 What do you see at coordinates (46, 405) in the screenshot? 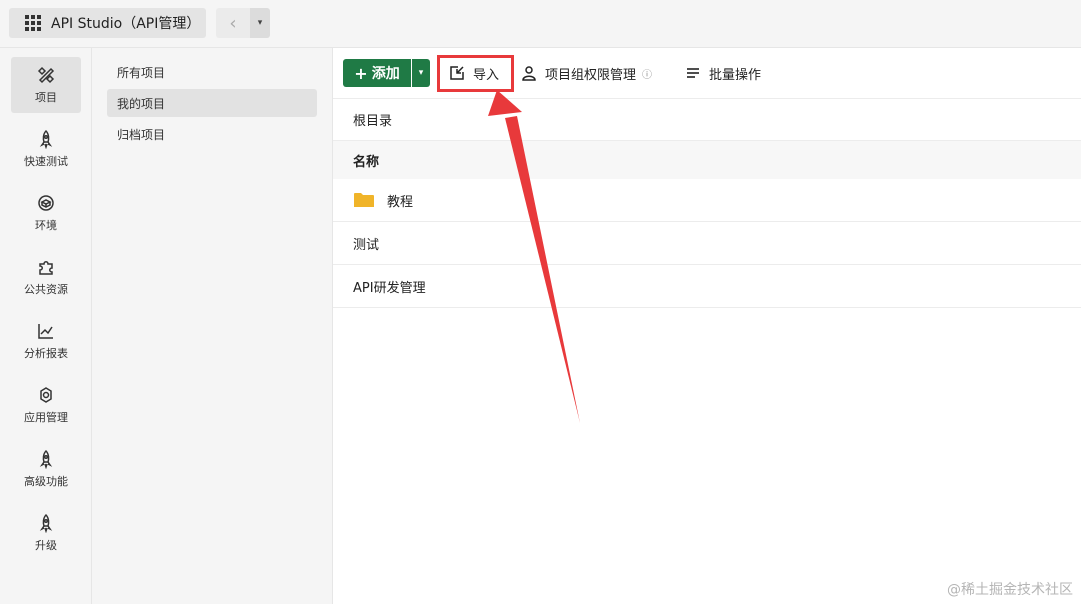
I see `sidebar-item-app-management: 应用管理` at bounding box center [46, 405].